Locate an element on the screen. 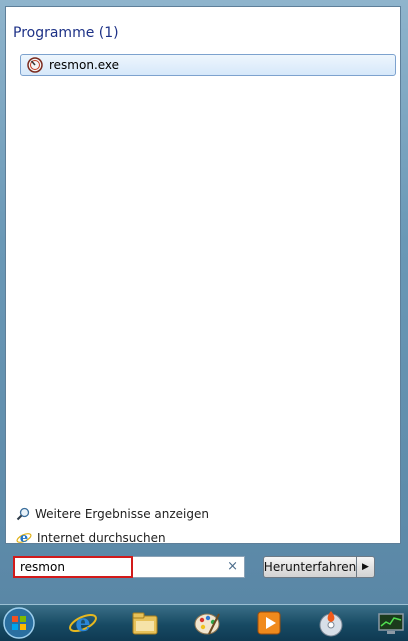 This screenshot has height=641, width=408. windows-explorer-icon is located at coordinates (145, 623).